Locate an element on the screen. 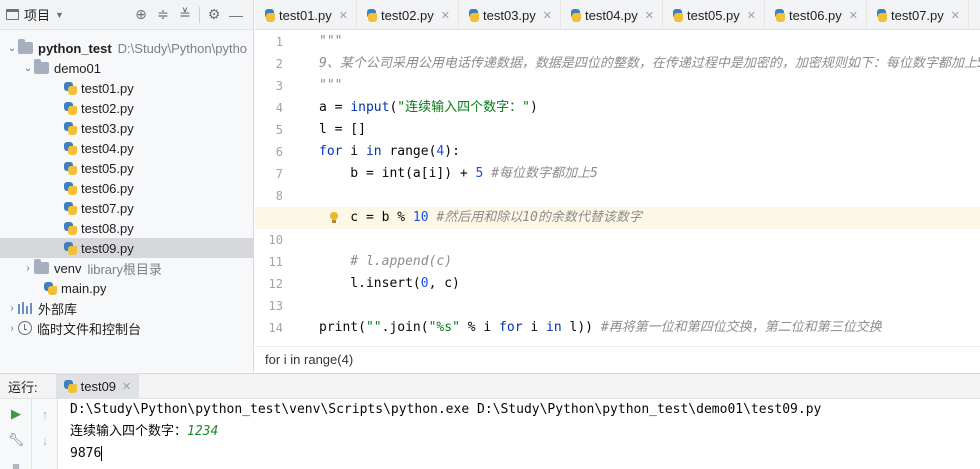 The width and height of the screenshot is (980, 469). run-tab-label: test09 is located at coordinates (98, 386).